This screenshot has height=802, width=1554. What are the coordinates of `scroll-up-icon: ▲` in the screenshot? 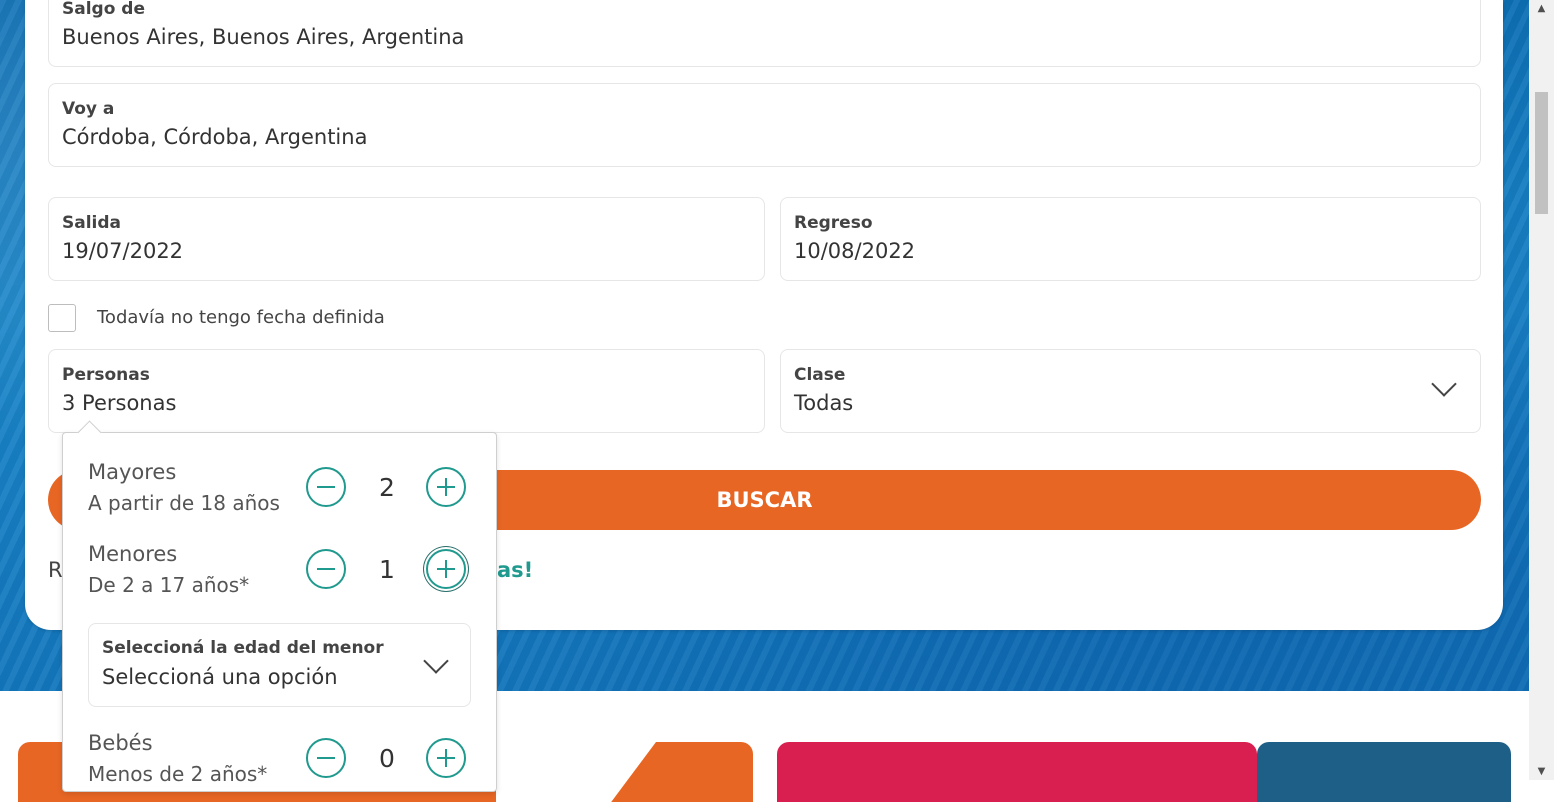 It's located at (1541, 8).